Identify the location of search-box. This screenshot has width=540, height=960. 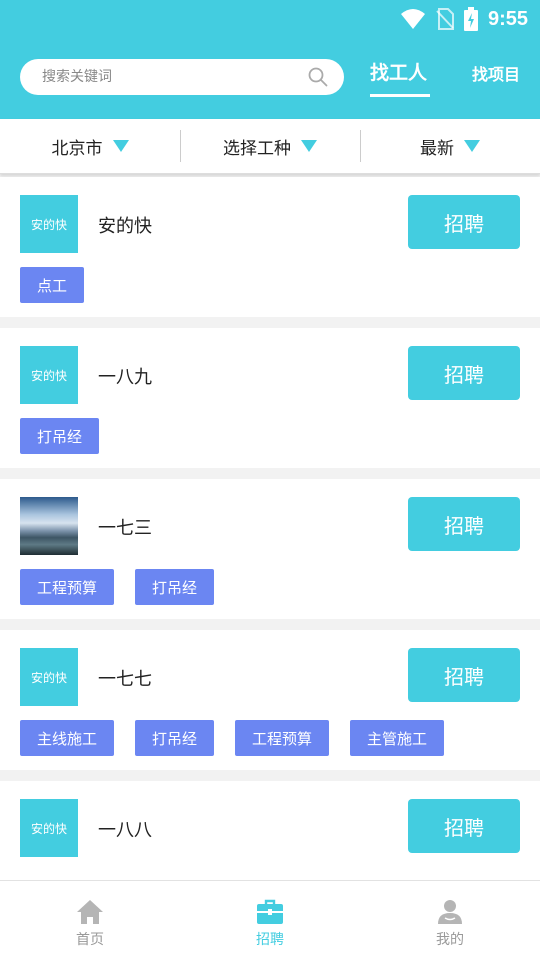
(182, 77).